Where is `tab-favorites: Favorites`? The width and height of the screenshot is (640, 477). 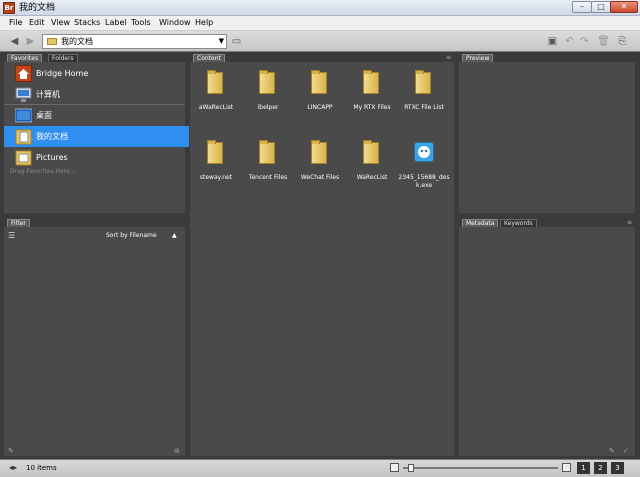 tab-favorites: Favorites is located at coordinates (25, 58).